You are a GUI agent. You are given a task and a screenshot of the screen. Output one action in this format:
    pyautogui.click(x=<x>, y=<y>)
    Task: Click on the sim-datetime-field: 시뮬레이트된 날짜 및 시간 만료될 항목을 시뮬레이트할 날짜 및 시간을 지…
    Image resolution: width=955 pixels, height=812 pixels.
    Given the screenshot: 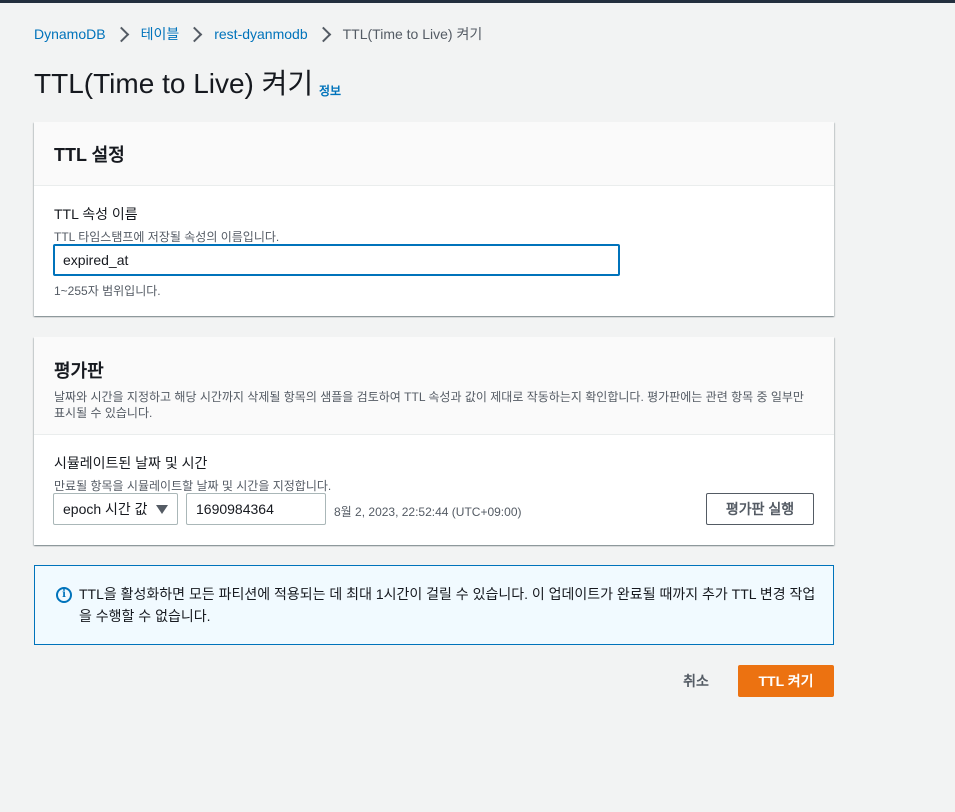 What is the action you would take?
    pyautogui.click(x=192, y=473)
    